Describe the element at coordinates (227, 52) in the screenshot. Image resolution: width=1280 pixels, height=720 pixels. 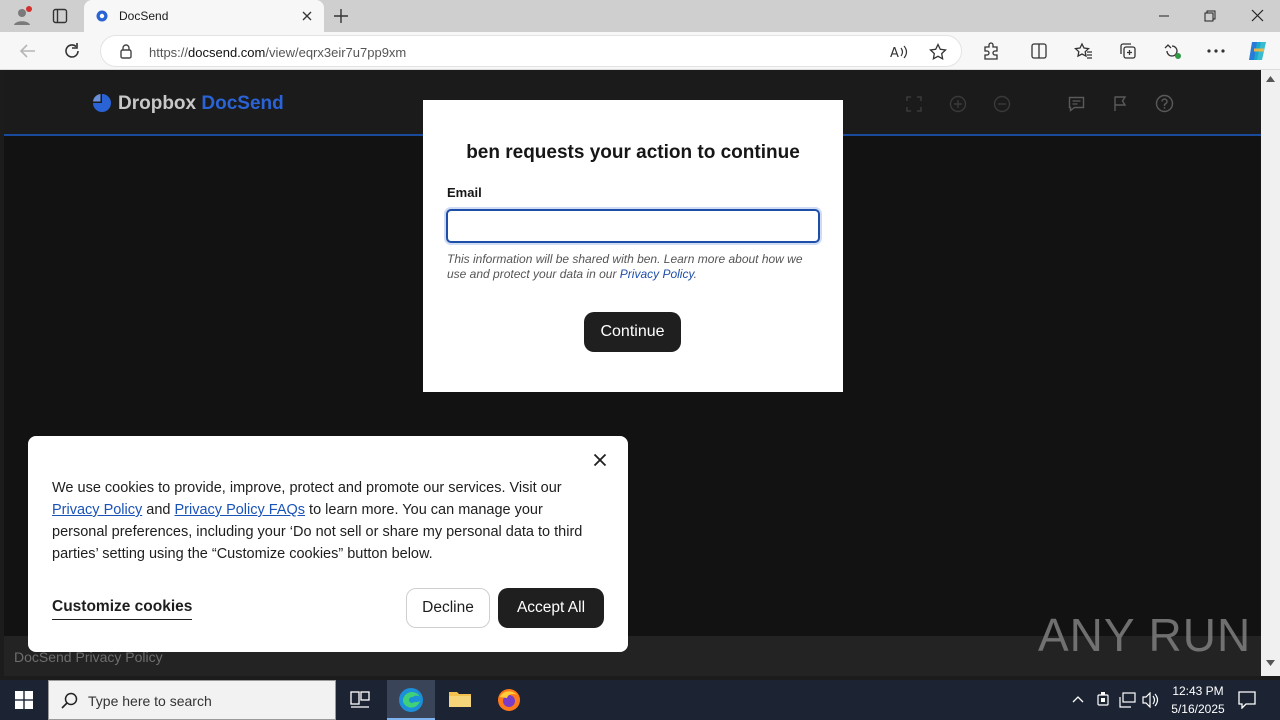
I see `url-domain: docsend.com` at that location.